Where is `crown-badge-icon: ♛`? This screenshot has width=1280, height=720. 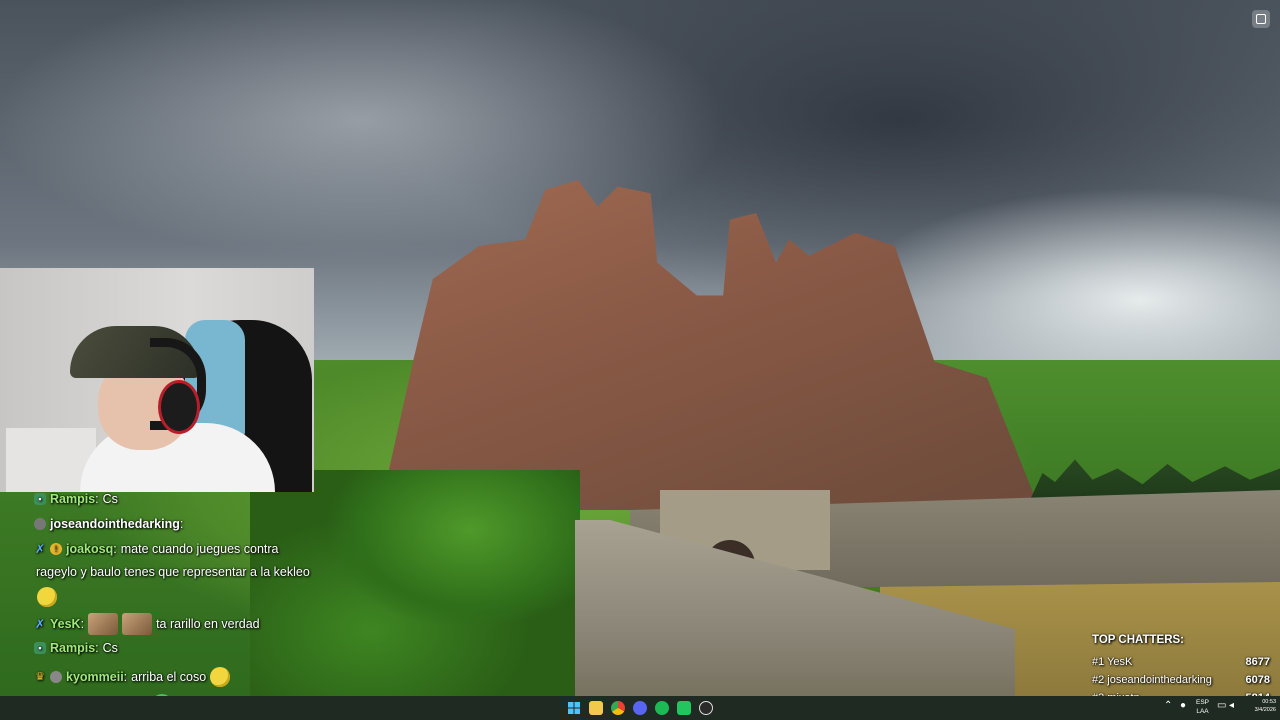
crown-badge-icon: ♛ is located at coordinates (40, 677).